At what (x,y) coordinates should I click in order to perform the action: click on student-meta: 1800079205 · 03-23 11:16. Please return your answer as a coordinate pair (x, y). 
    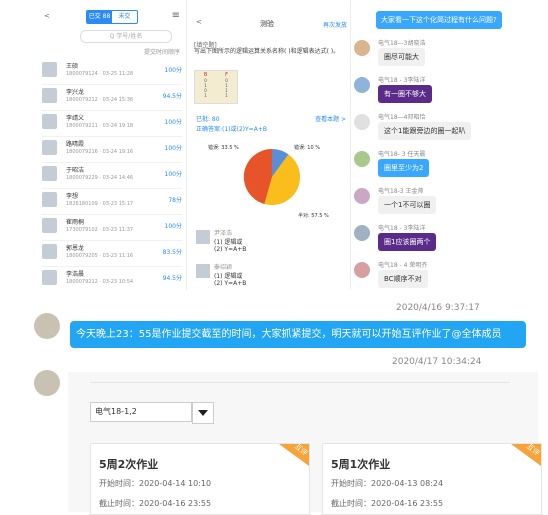
    Looking at the image, I should click on (100, 256).